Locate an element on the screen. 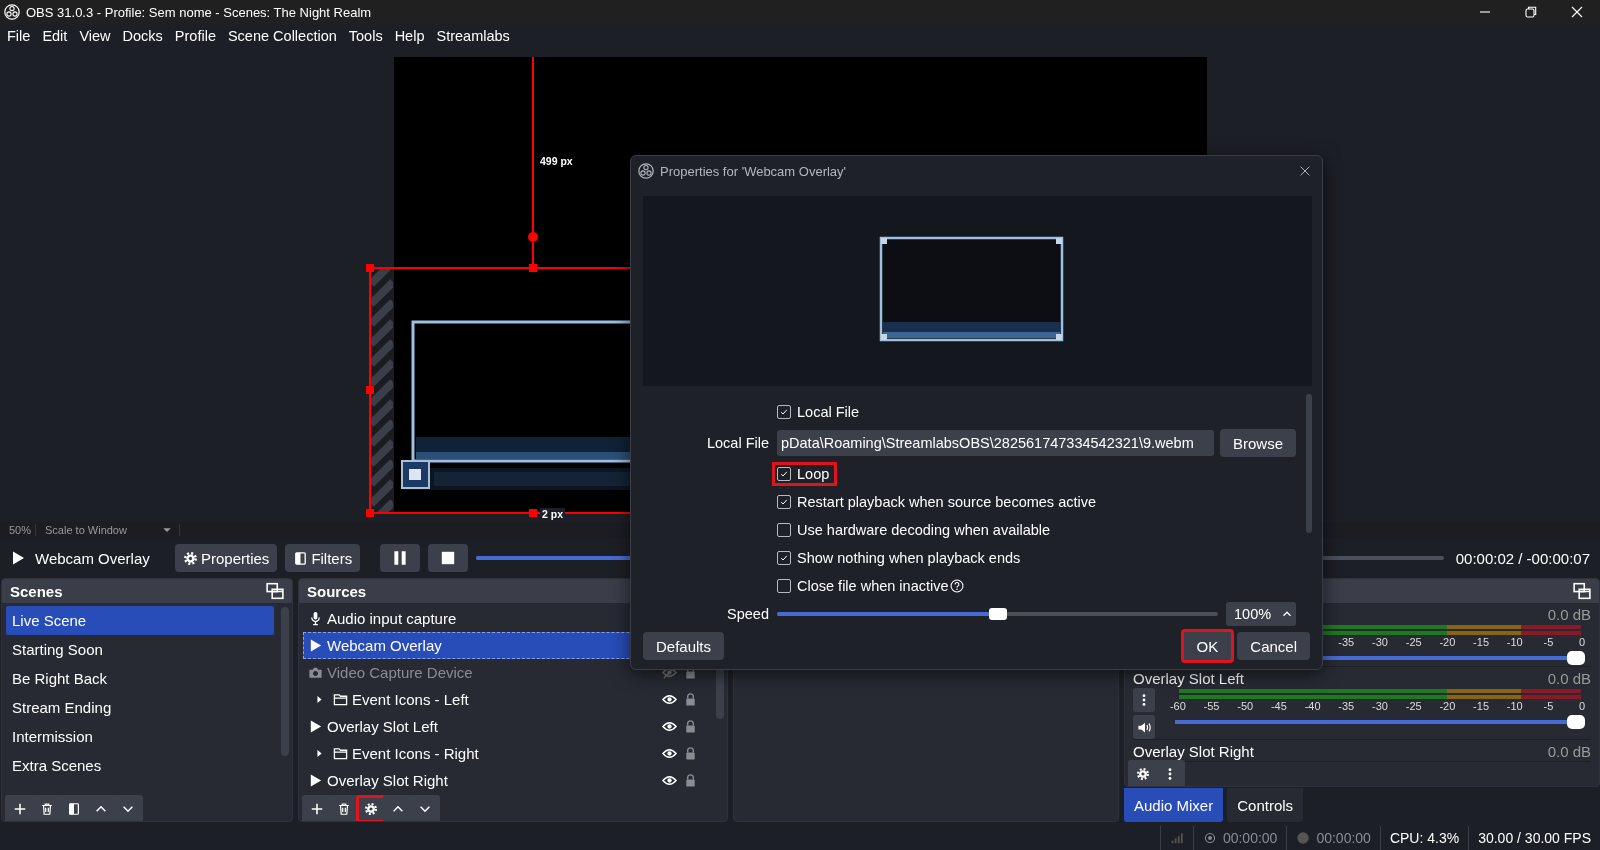  scene-item: Extra Scenes is located at coordinates (140, 765).